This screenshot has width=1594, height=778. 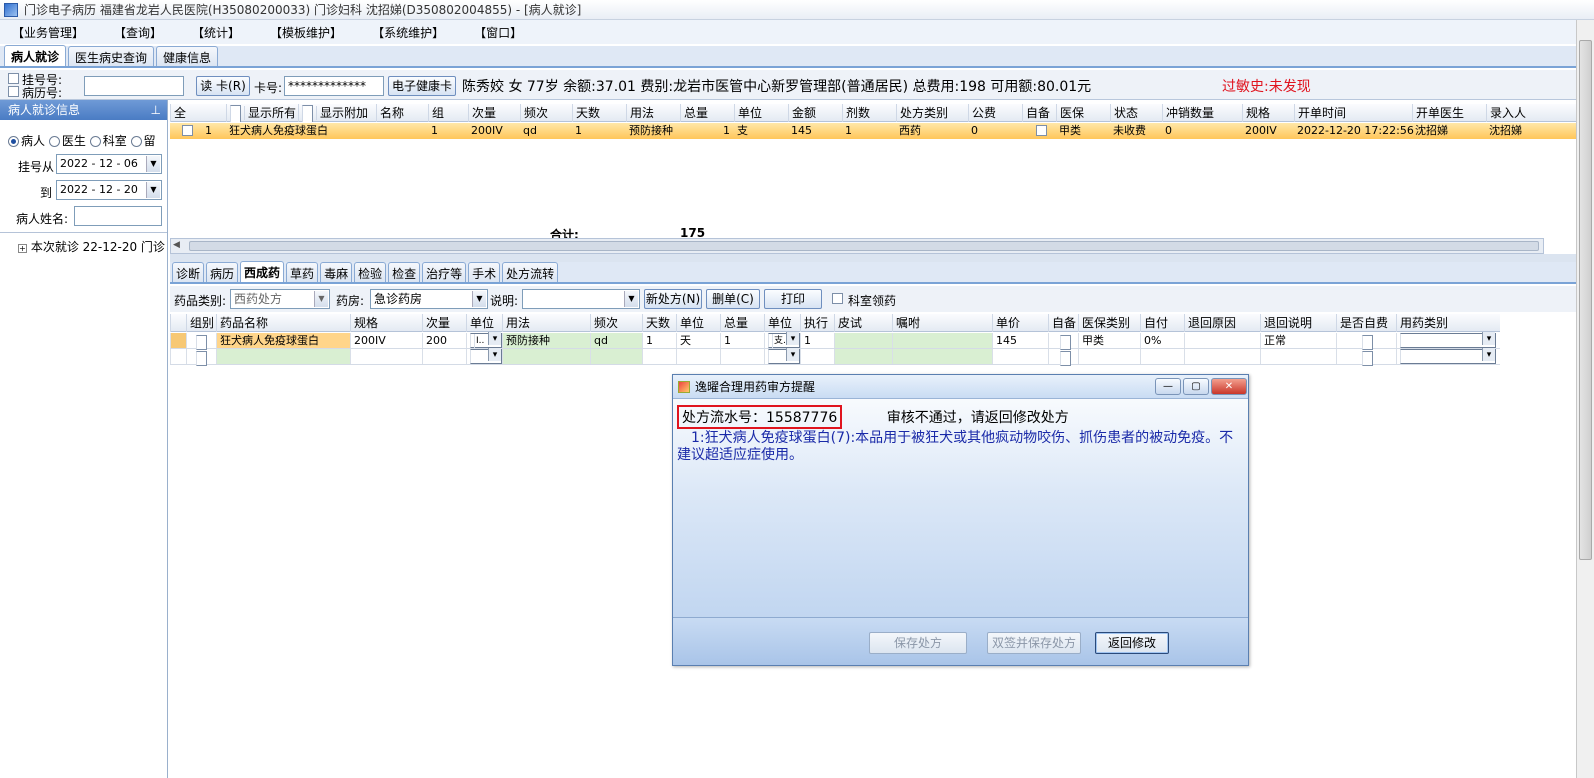 I want to click on show-all-checkbox, so click(x=235, y=113).